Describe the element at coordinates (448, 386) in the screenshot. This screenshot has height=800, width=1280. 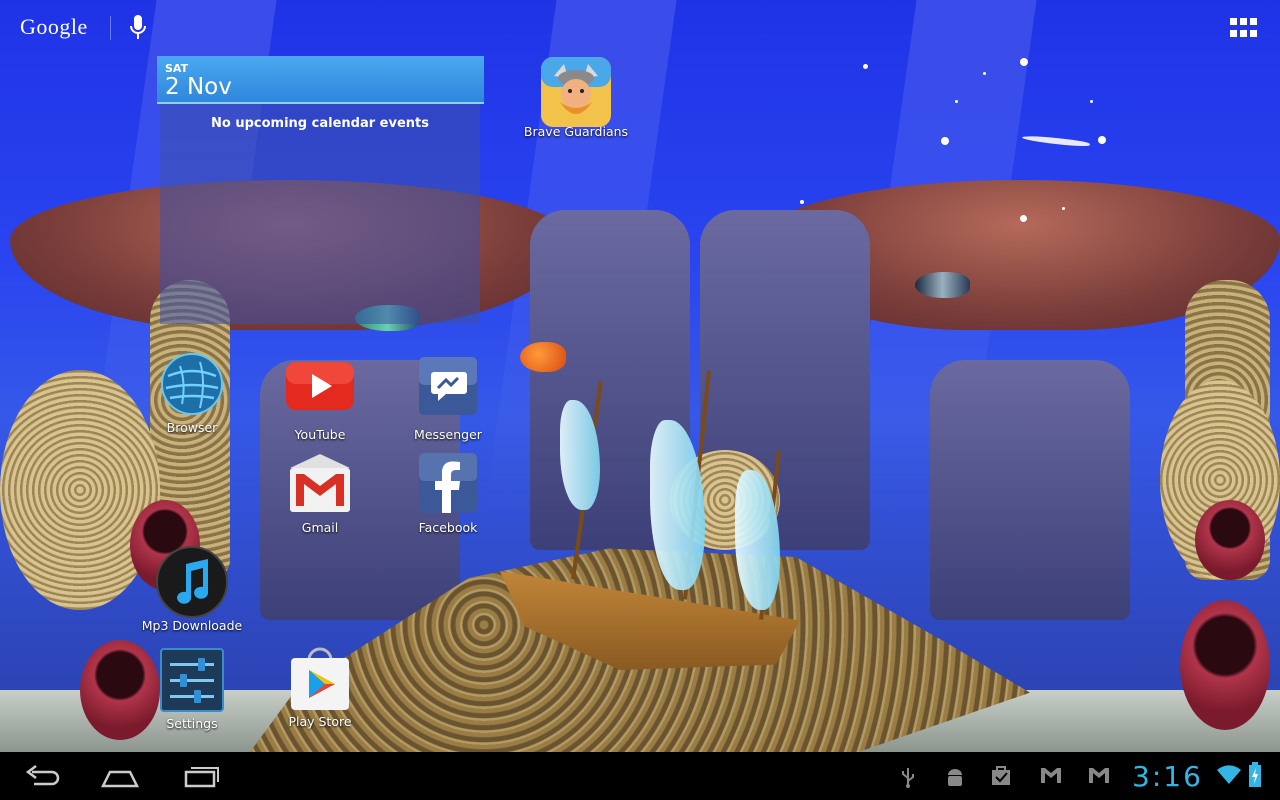
I see `messenger-icon` at that location.